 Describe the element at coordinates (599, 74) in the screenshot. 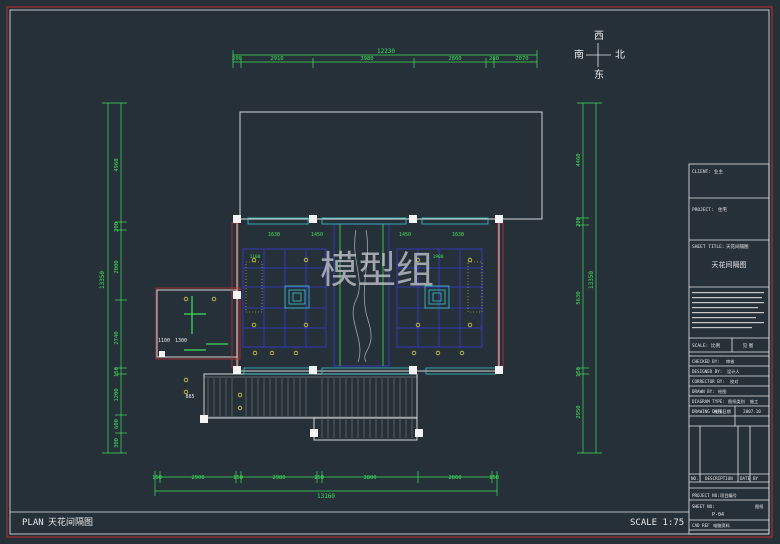

I see `compass-east: 东` at that location.